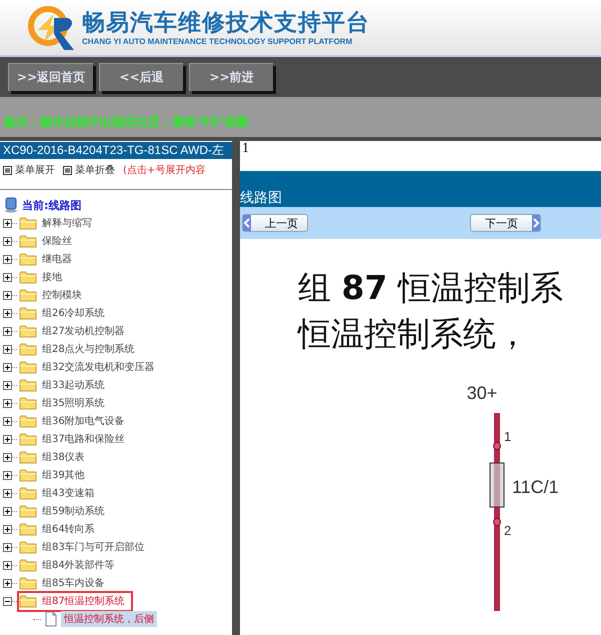  I want to click on tree-item: 组27发动机控制器, so click(83, 331).